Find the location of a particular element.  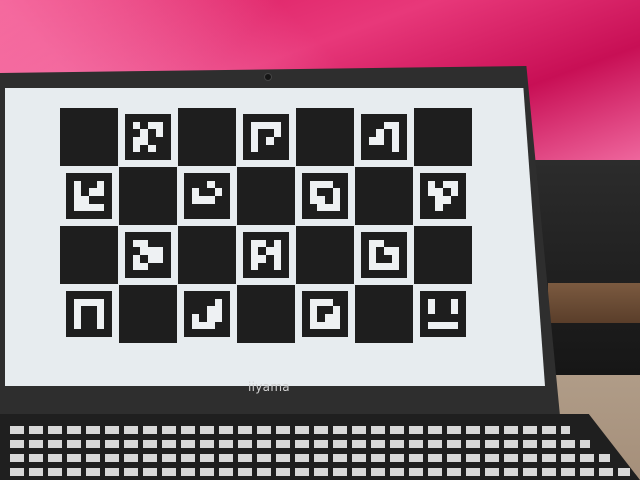

brand-logo-text: iiyama is located at coordinates (269, 387).